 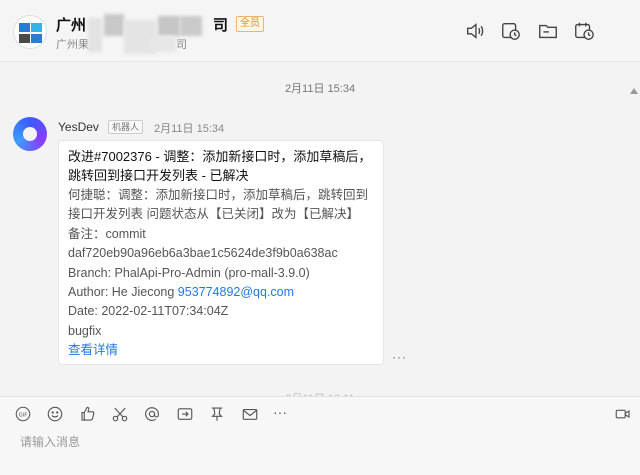 I want to click on at-icon, so click(x=152, y=414).